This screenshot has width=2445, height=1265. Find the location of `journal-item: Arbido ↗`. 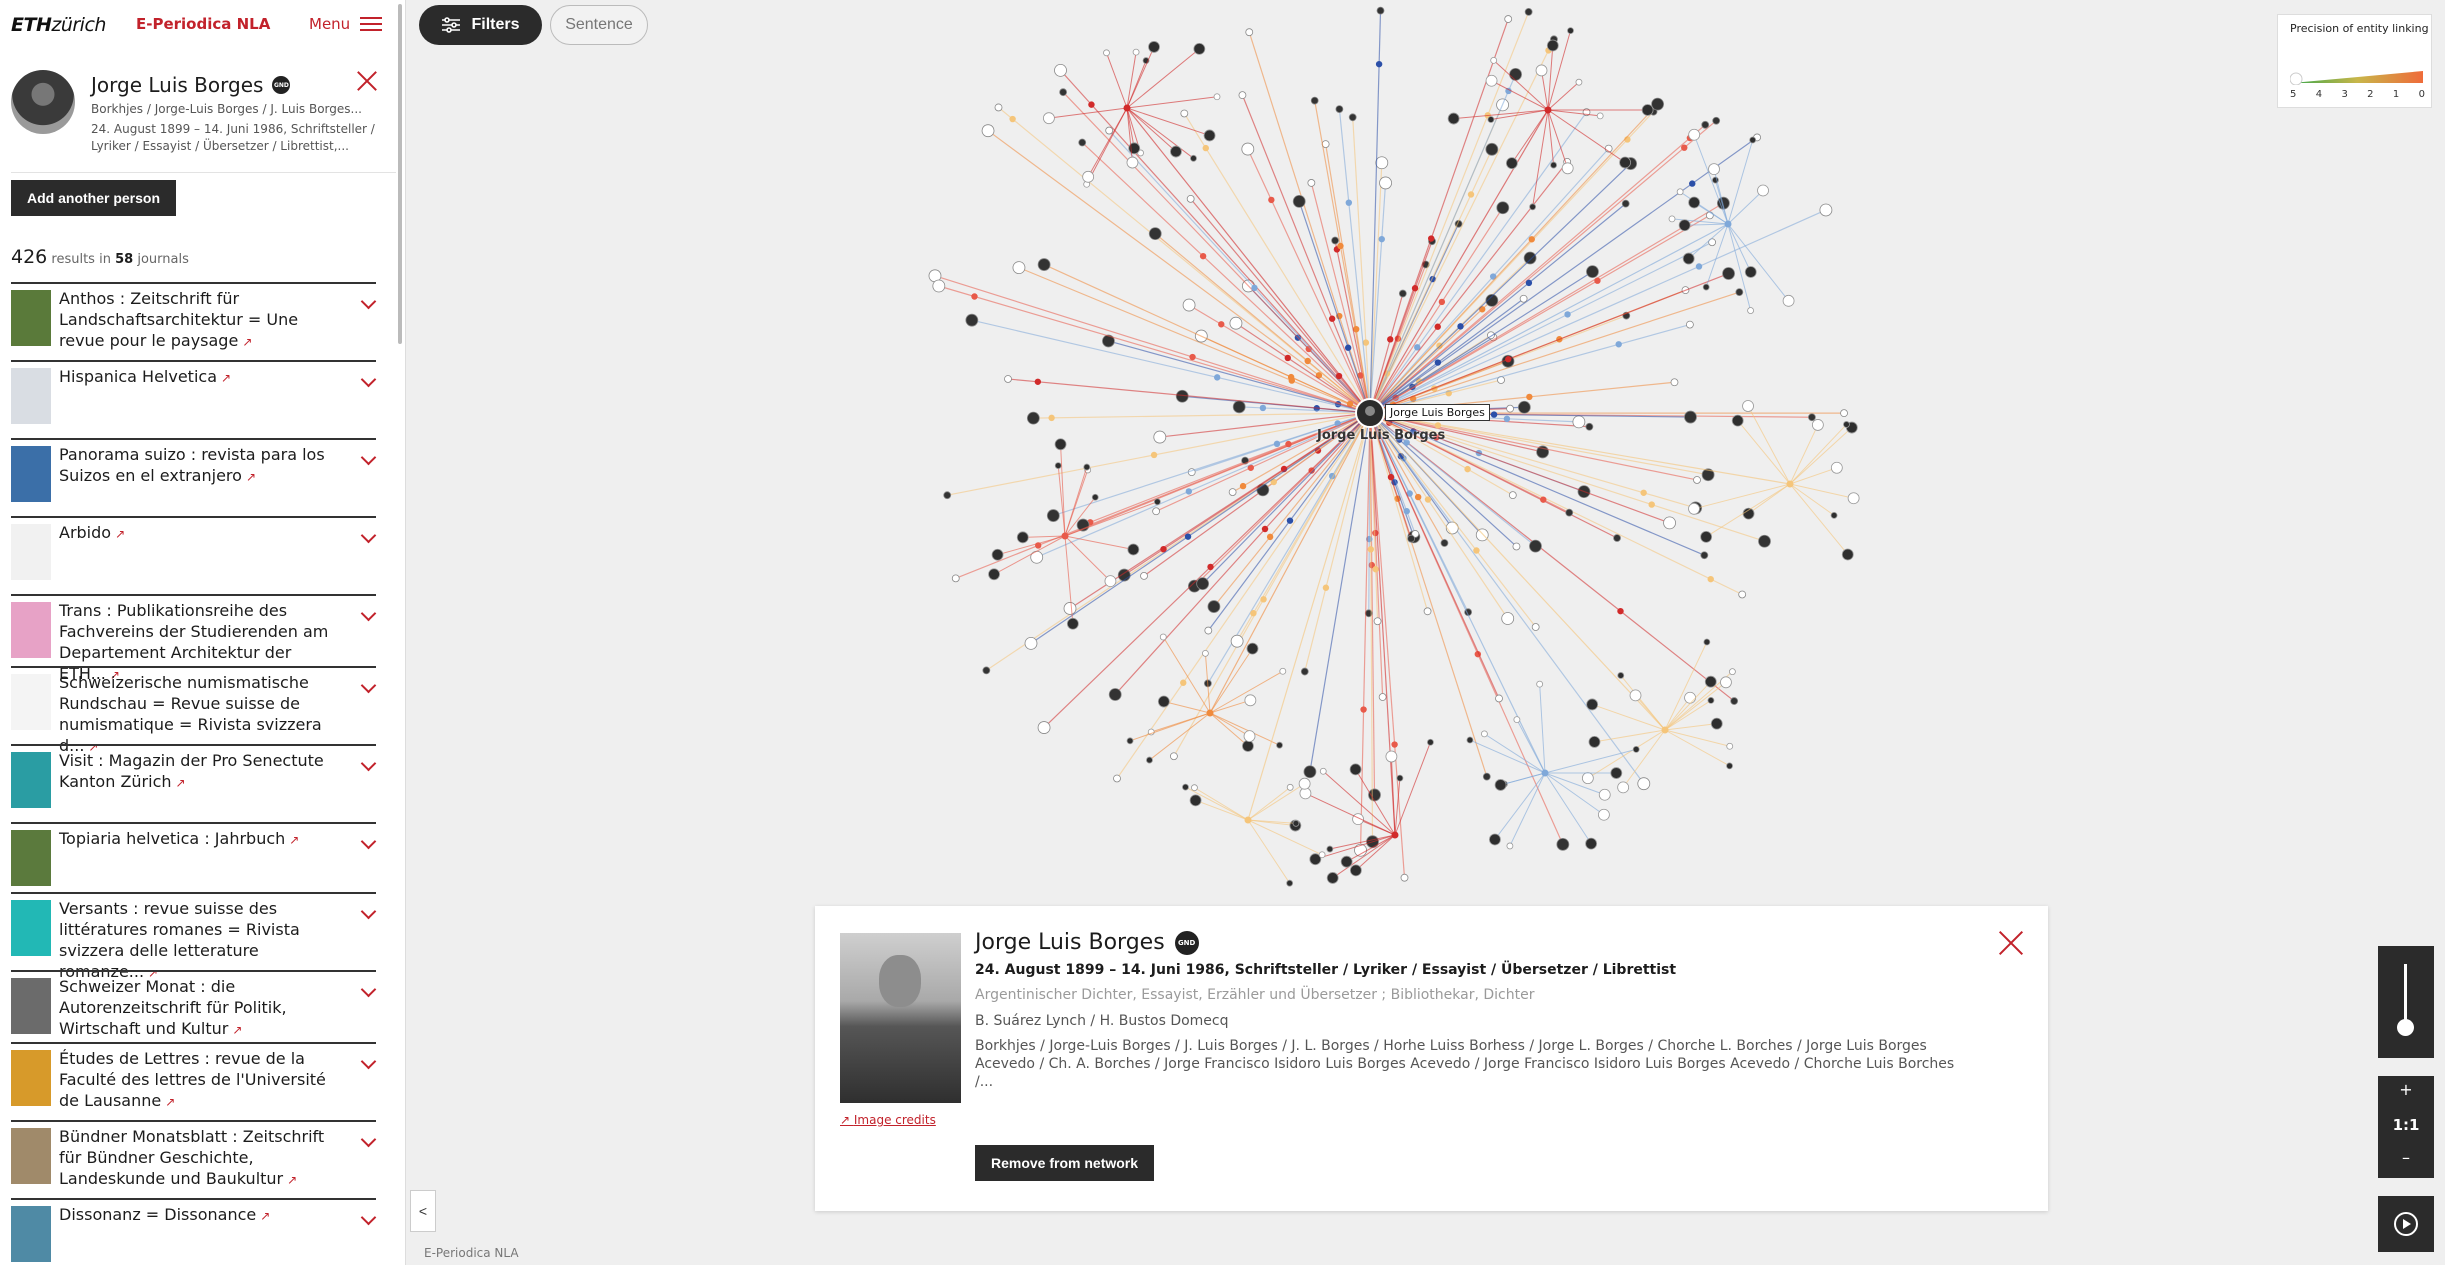

journal-item: Arbido ↗ is located at coordinates (194, 555).